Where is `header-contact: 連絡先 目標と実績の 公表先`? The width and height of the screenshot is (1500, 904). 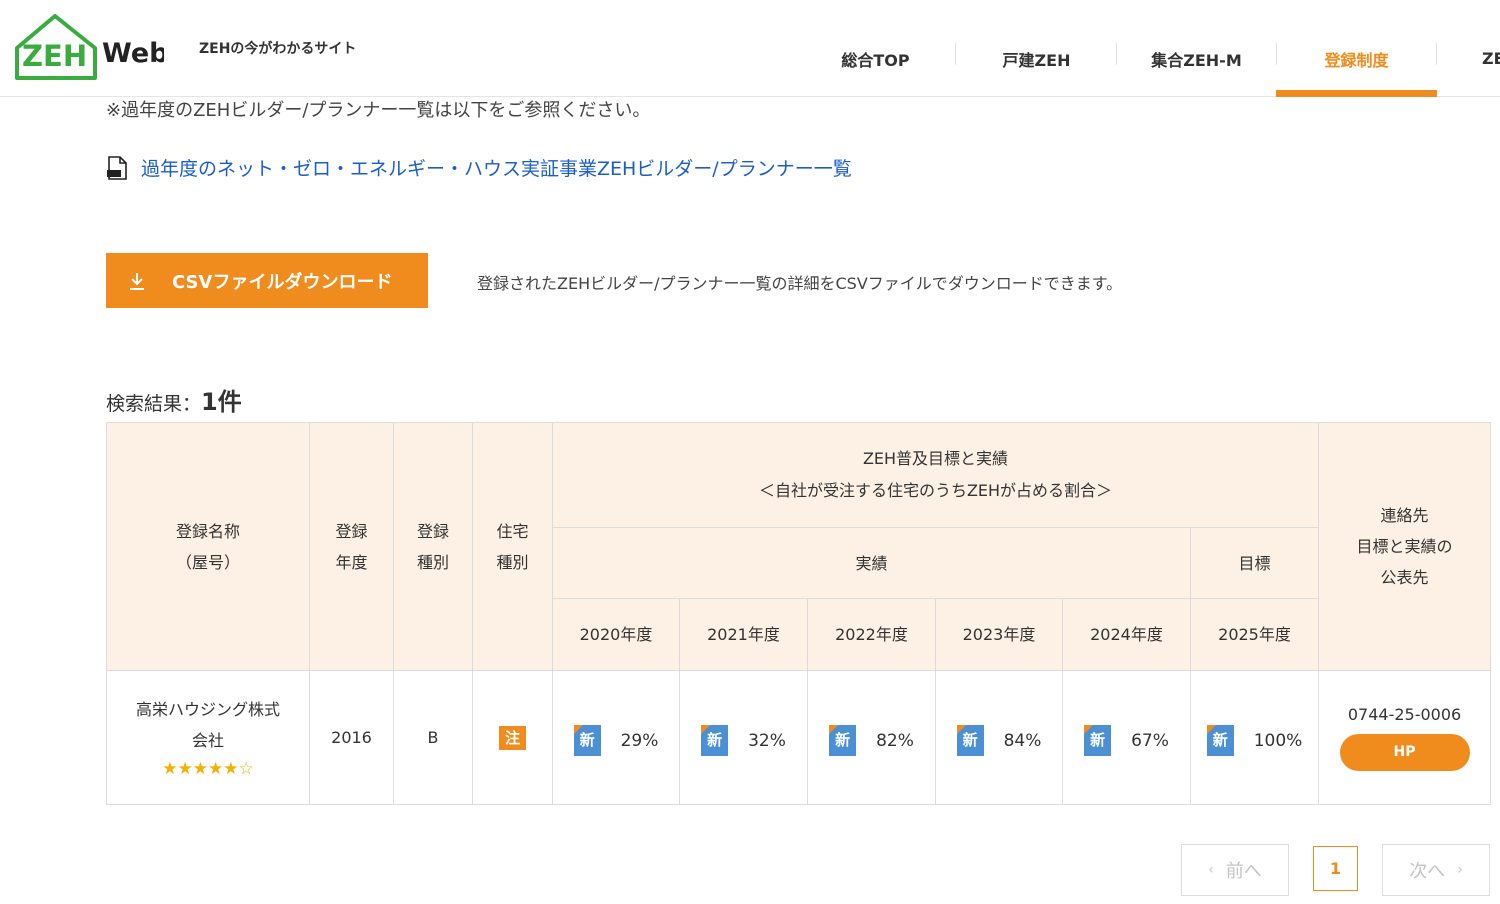 header-contact: 連絡先 目標と実績の 公表先 is located at coordinates (1405, 546).